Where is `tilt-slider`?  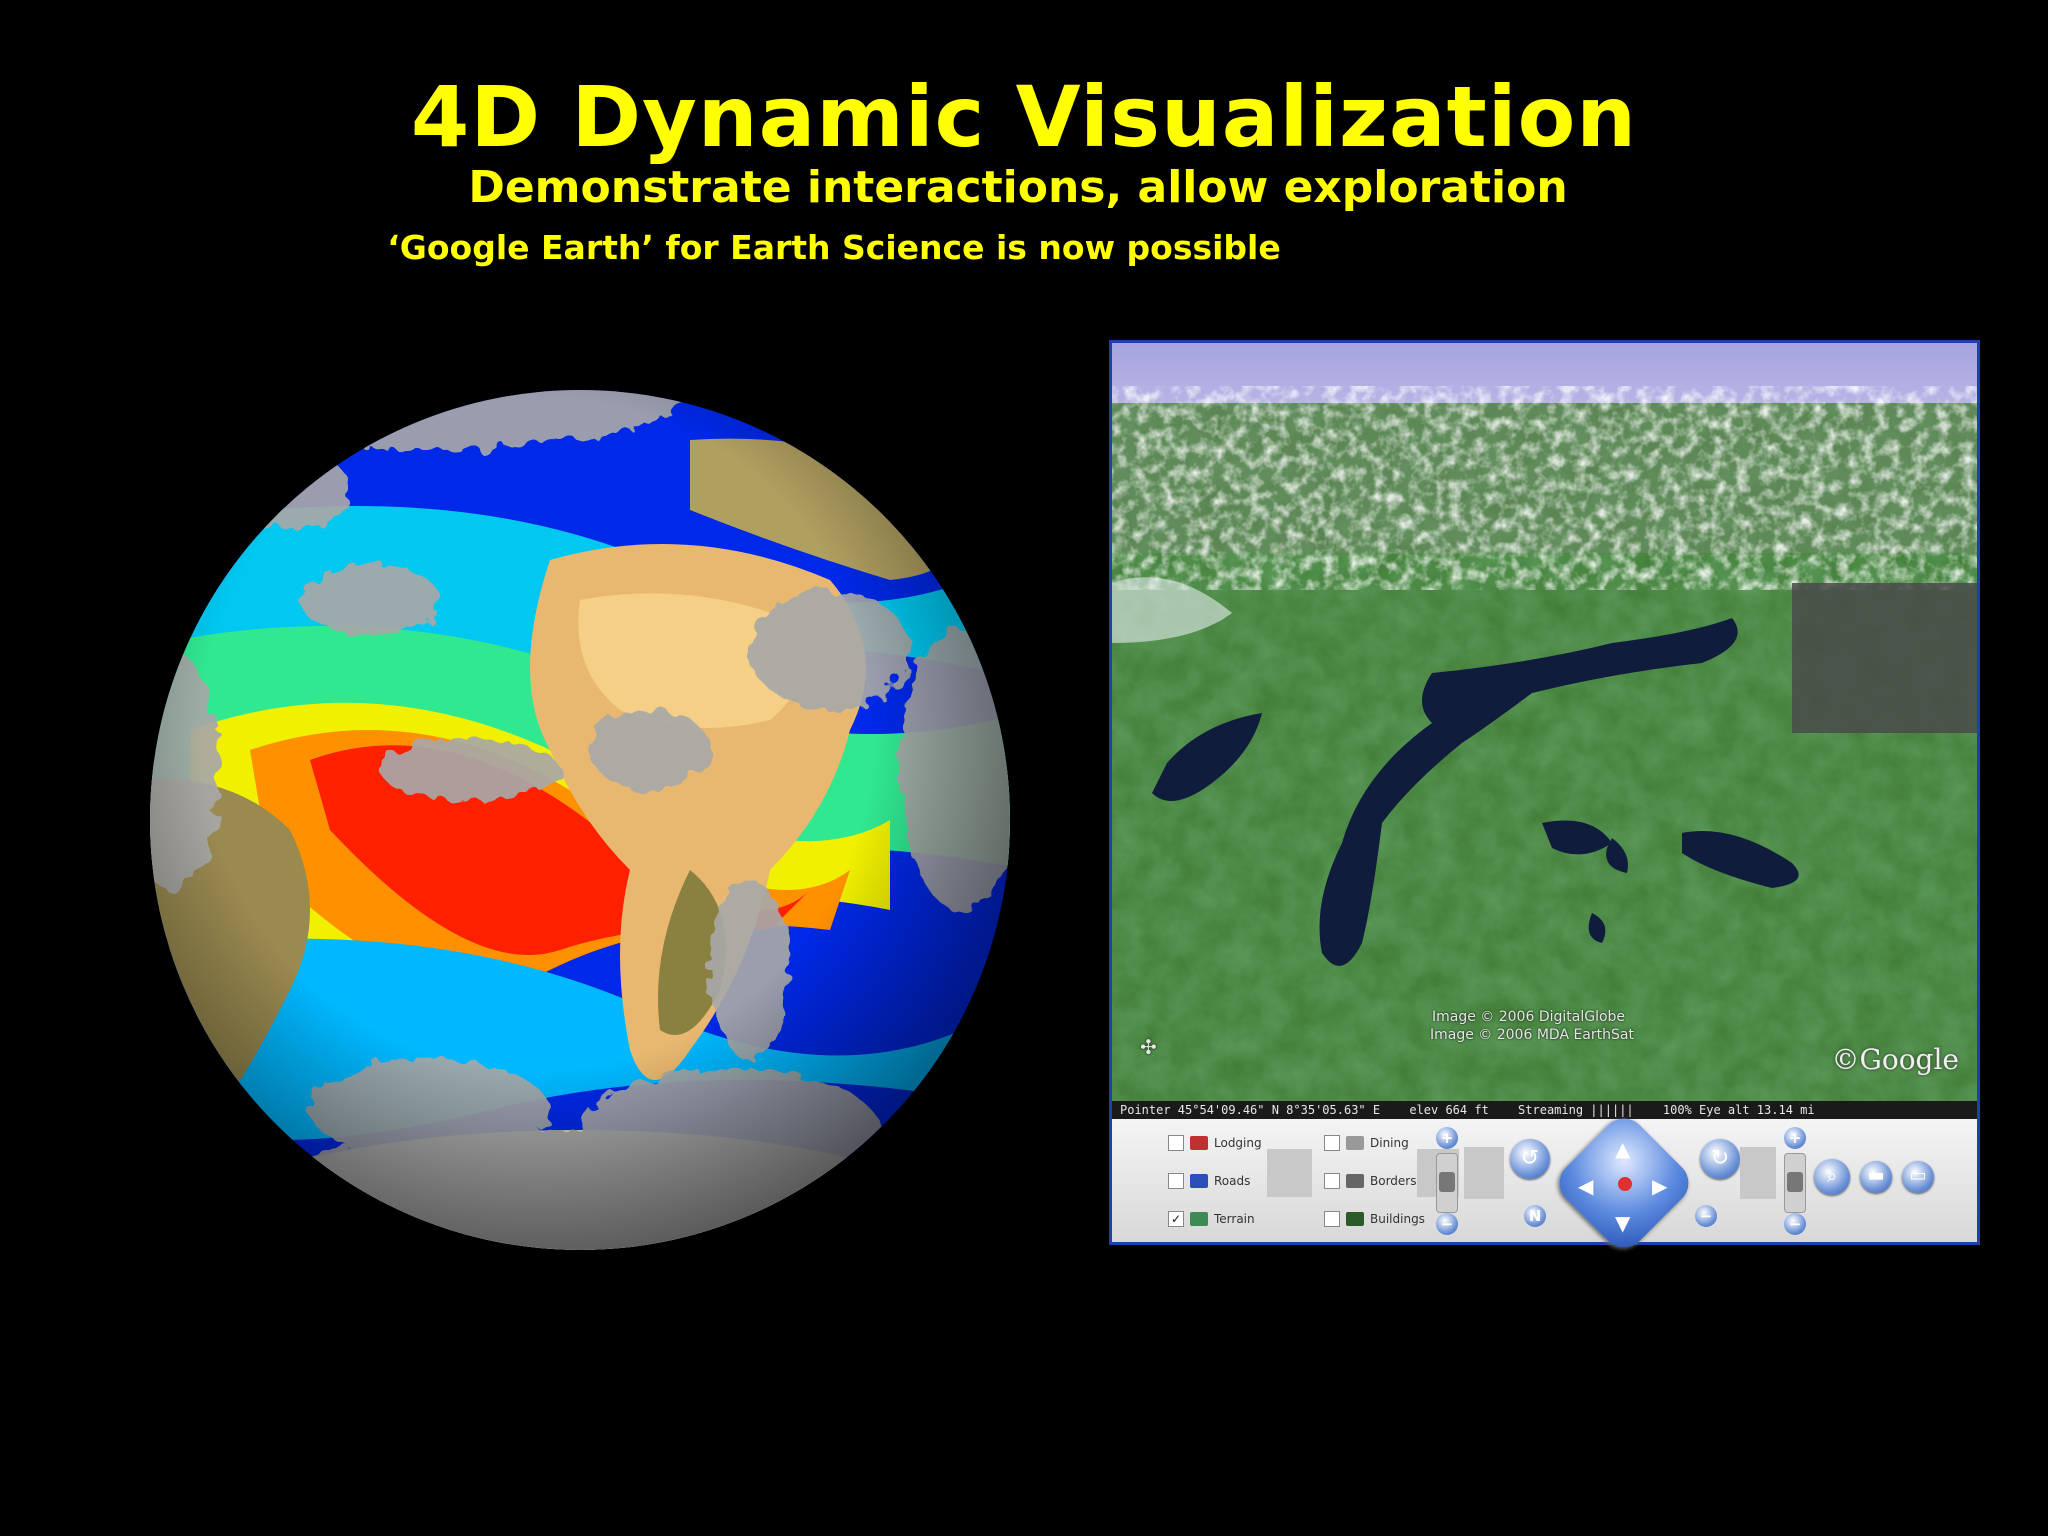 tilt-slider is located at coordinates (1447, 1183).